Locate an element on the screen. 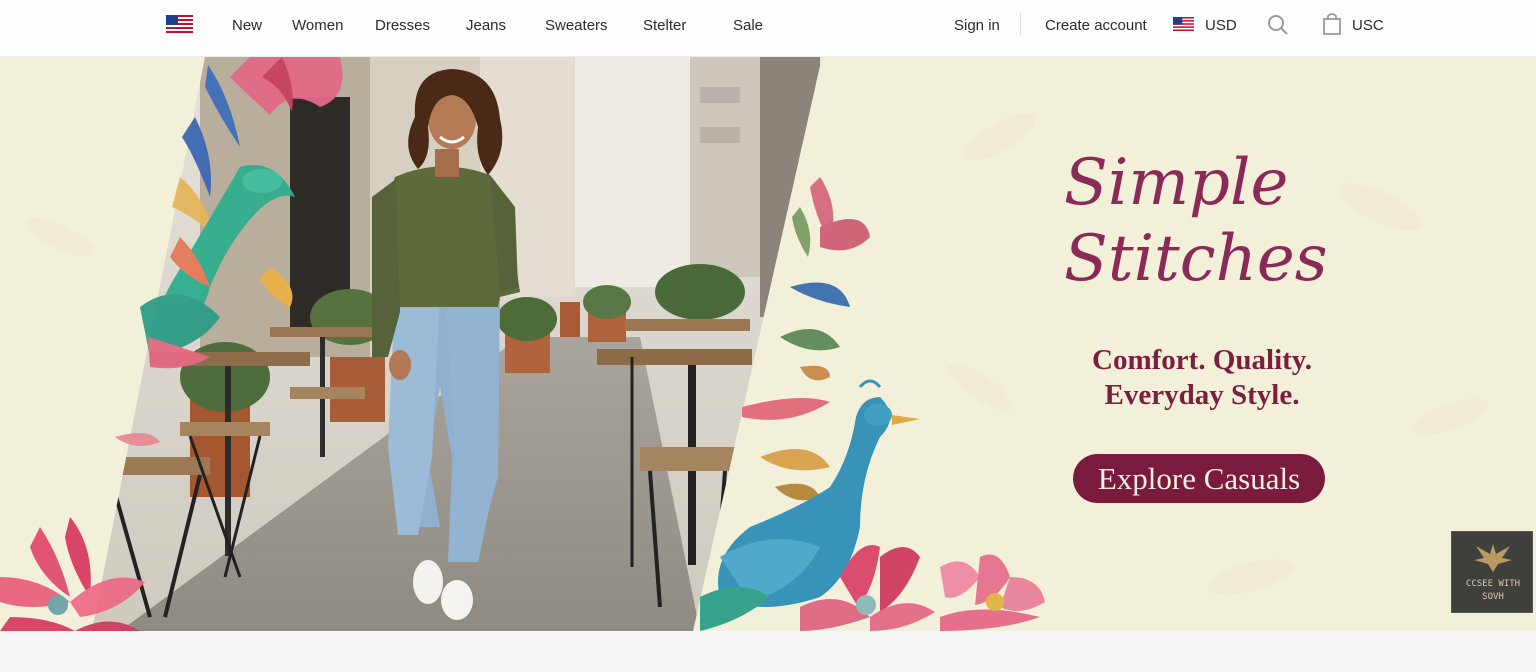 The width and height of the screenshot is (1536, 672). bag-label: USC is located at coordinates (1368, 25).